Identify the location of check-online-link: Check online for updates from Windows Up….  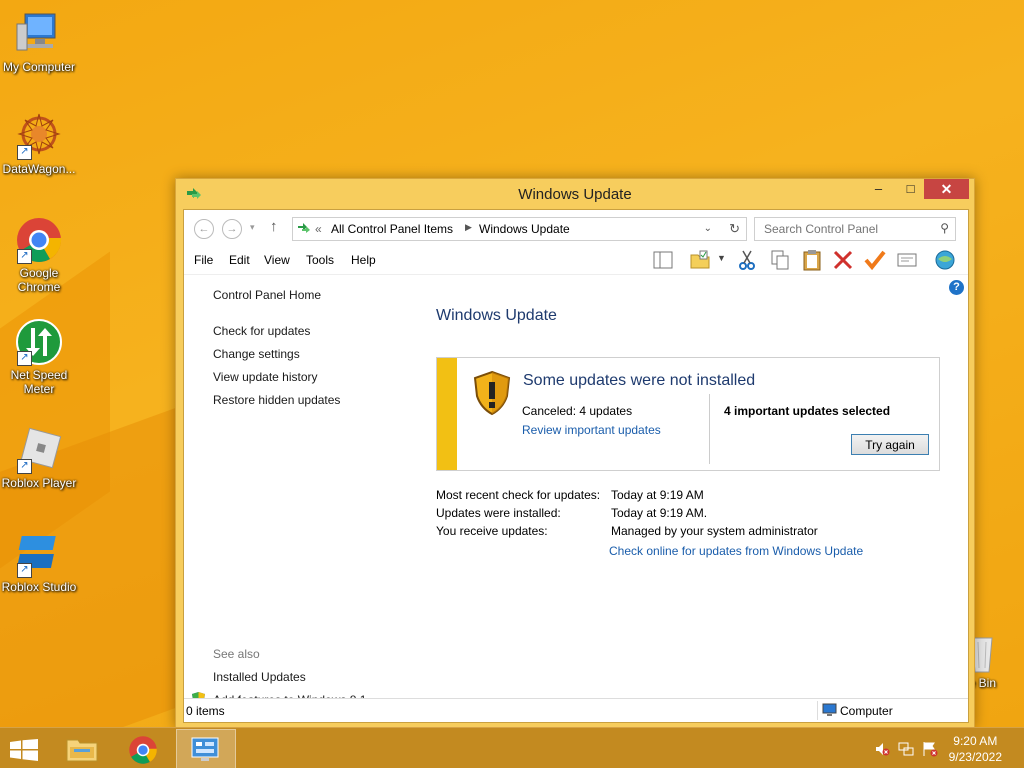
(736, 551).